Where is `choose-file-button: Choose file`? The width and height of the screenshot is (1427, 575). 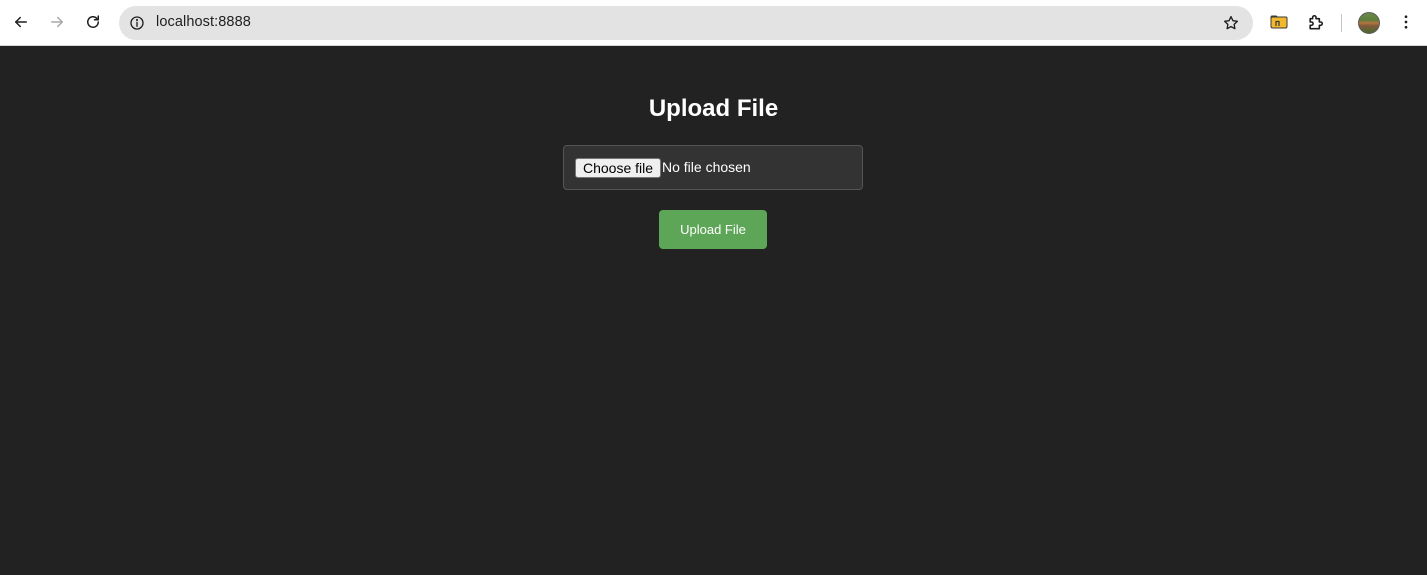
choose-file-button: Choose file is located at coordinates (618, 168).